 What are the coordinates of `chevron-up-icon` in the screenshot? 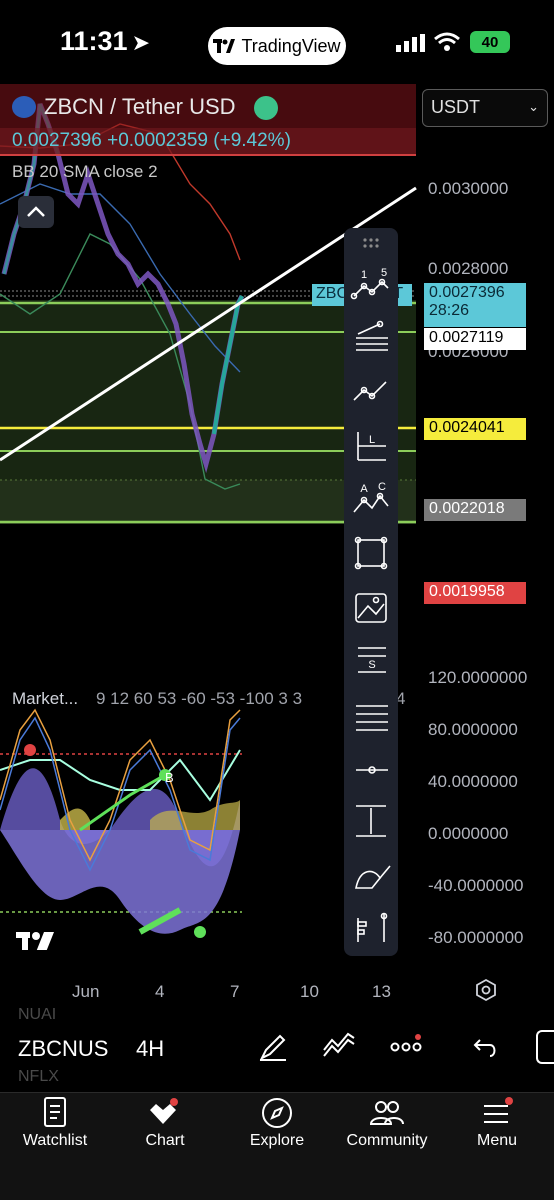 It's located at (36, 211).